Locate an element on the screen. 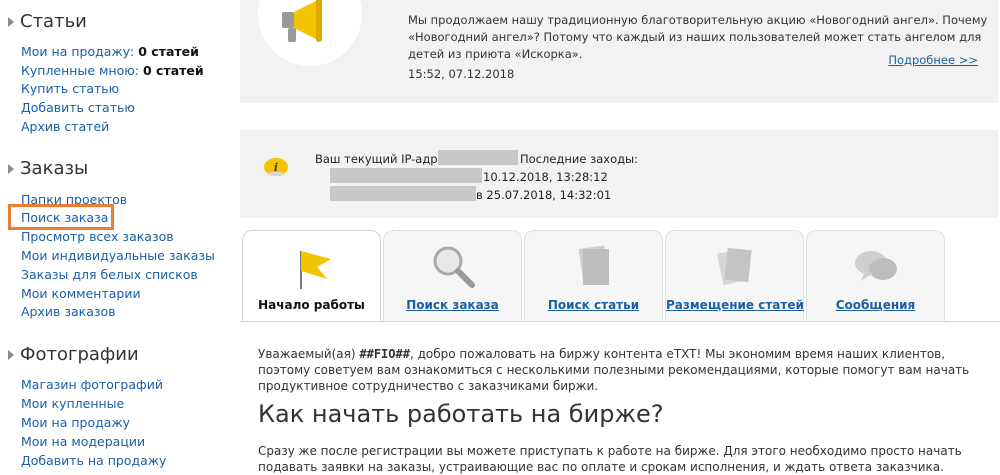 This screenshot has width=1000, height=475. sidebar-item-add-article: Добавить статью is located at coordinates (78, 108).